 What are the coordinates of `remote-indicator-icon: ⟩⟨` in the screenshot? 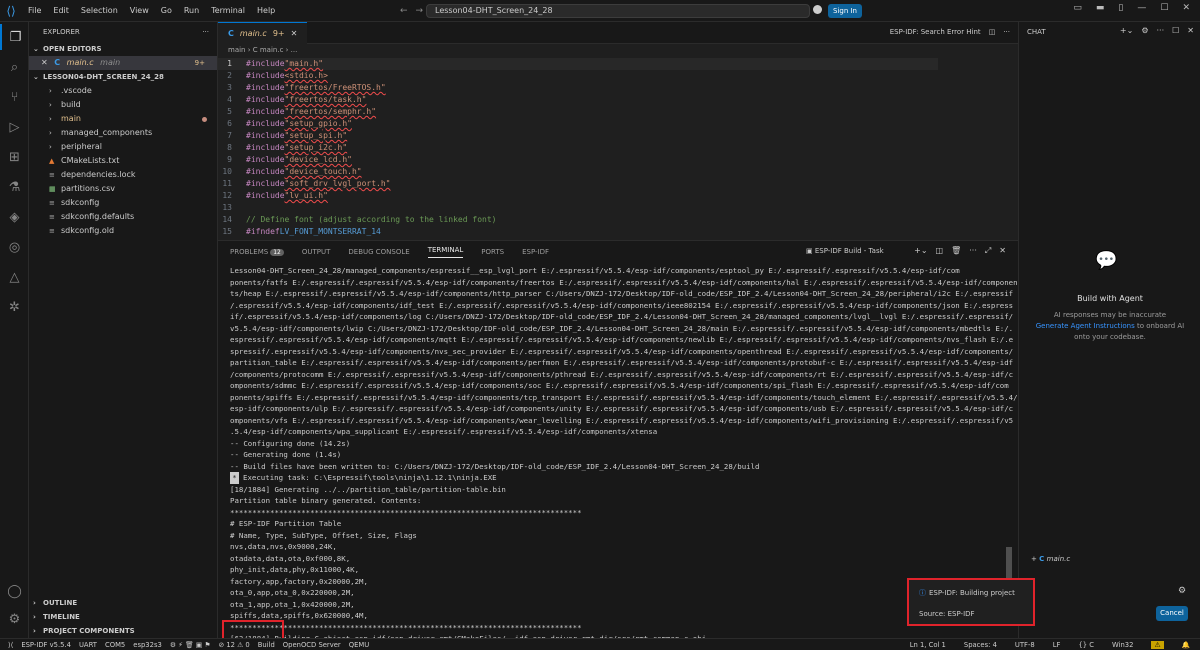 It's located at (10, 645).